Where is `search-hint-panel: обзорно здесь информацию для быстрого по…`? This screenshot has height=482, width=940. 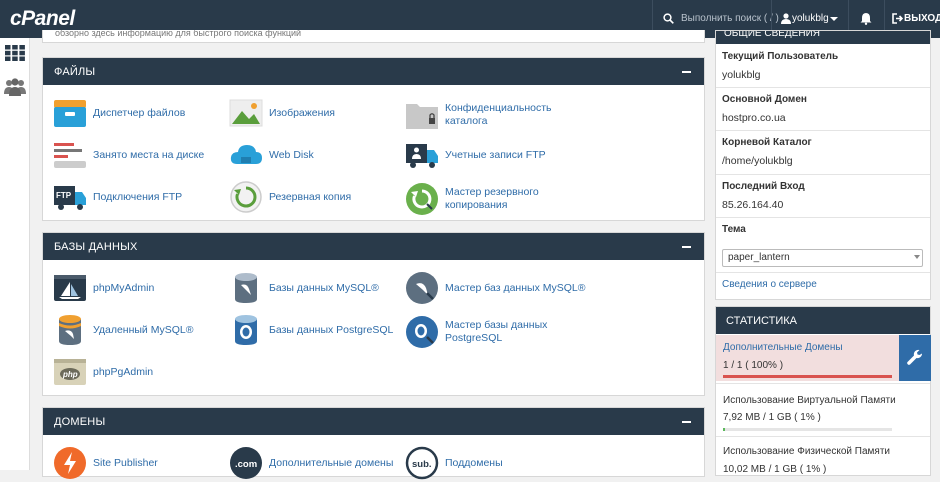 search-hint-panel: обзорно здесь информацию для быстрого по… is located at coordinates (373, 36).